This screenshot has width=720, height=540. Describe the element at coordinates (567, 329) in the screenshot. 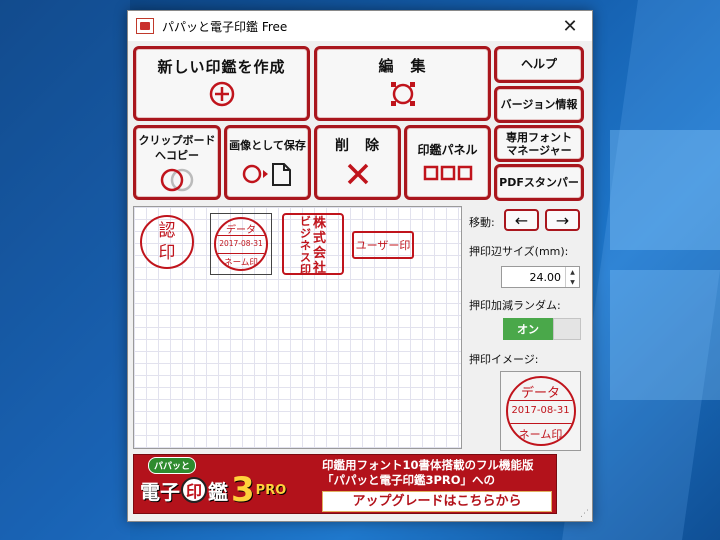

I see `toggle-knob` at that location.